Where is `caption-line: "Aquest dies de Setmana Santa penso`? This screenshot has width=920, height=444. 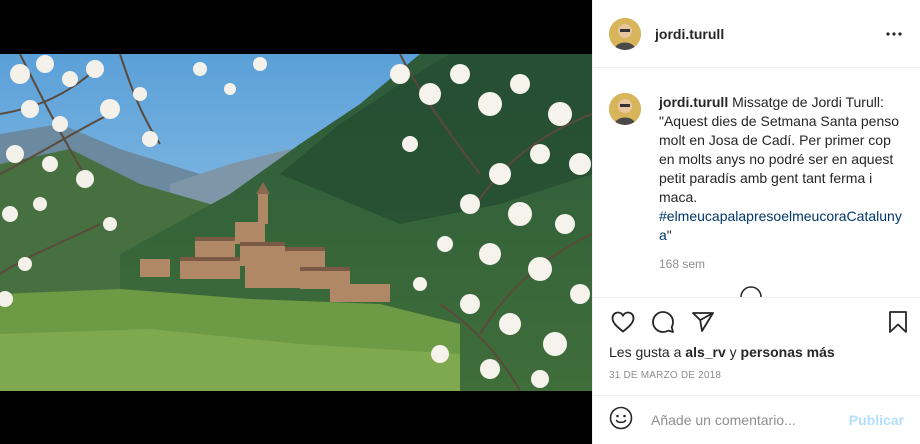
caption-line: "Aquest dies de Setmana Santa penso is located at coordinates (779, 121).